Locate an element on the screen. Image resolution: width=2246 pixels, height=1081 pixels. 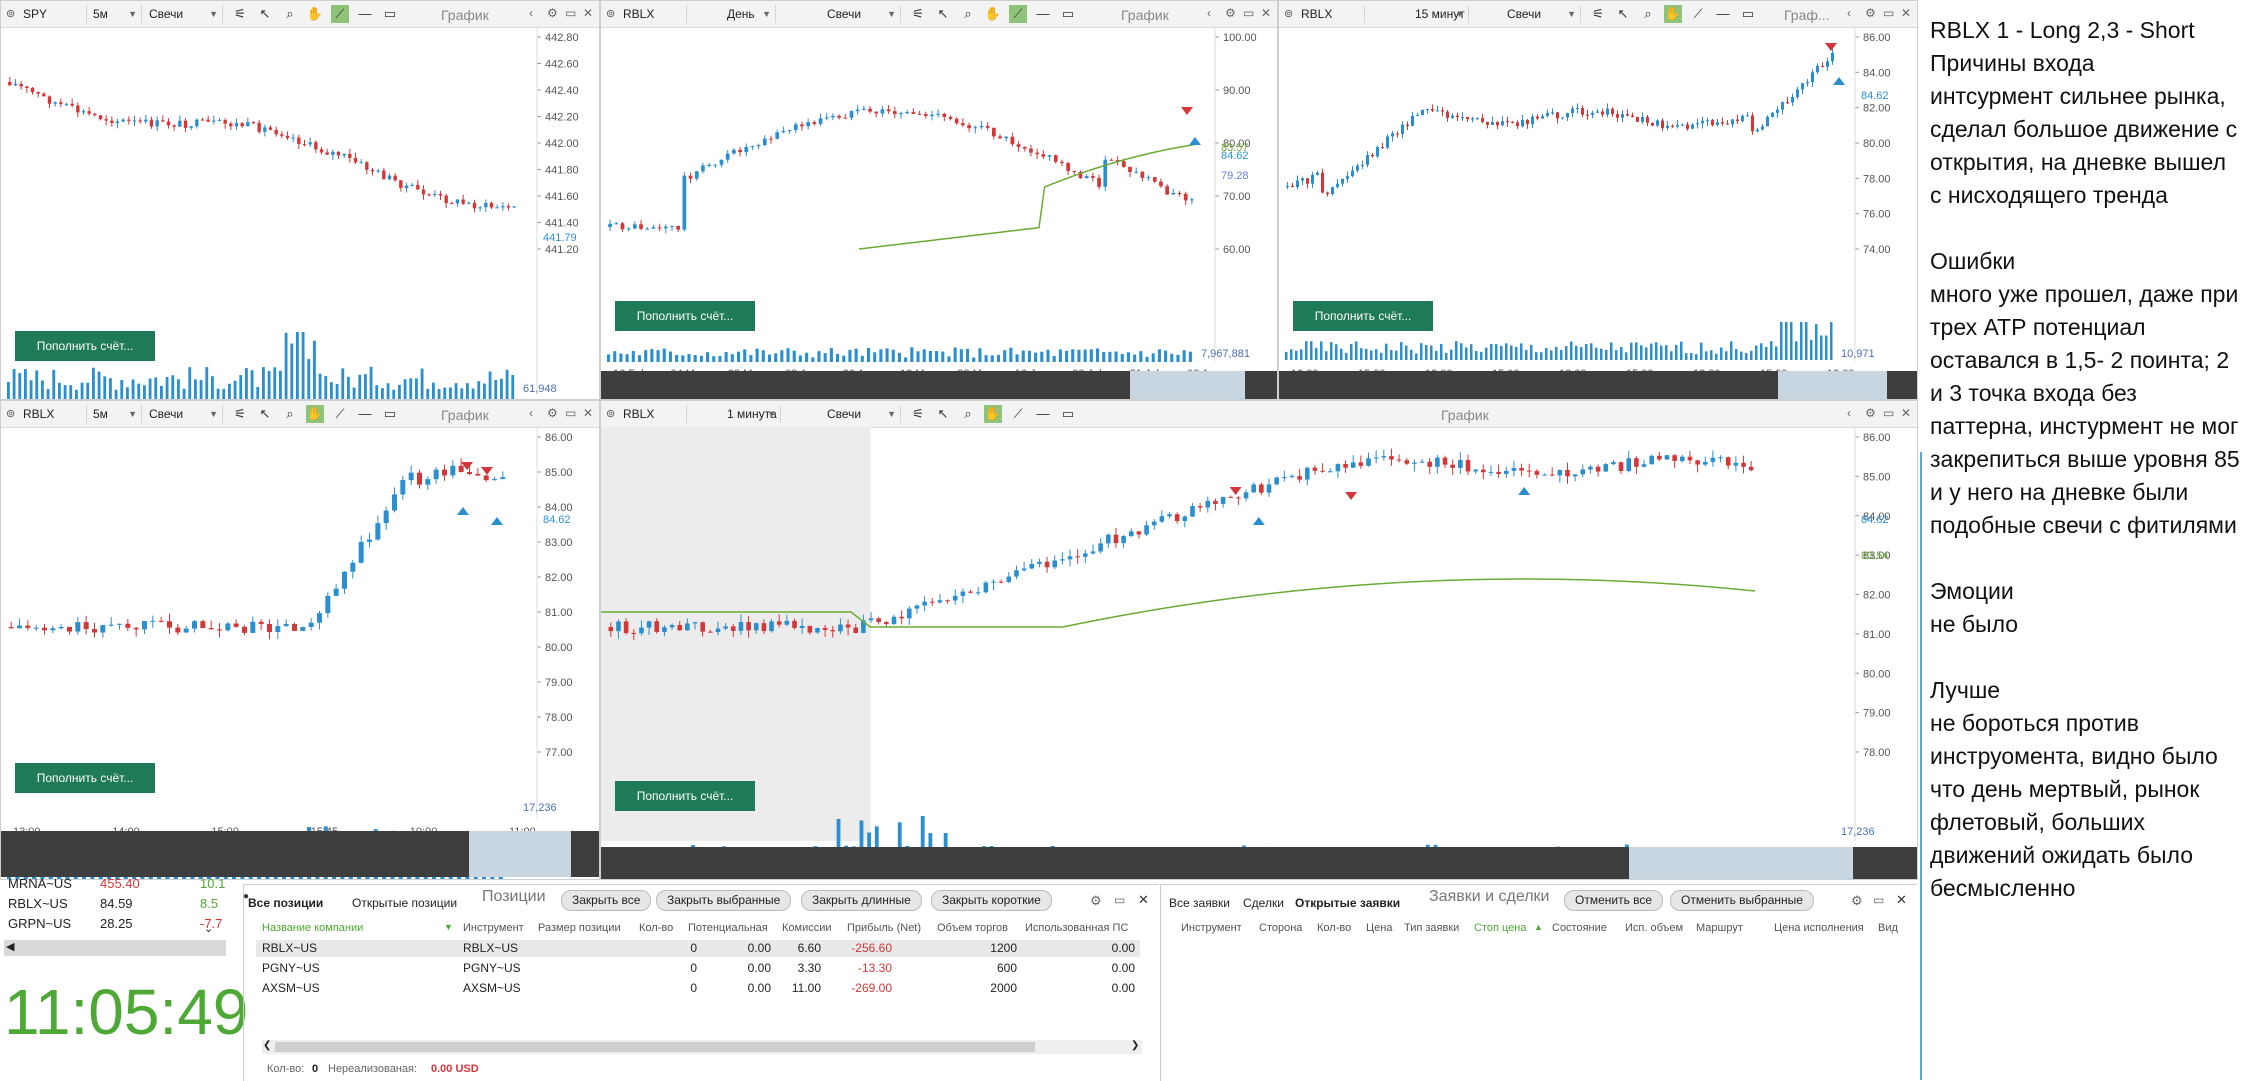
interval-select: 1 минута ▼ is located at coordinates (751, 414).